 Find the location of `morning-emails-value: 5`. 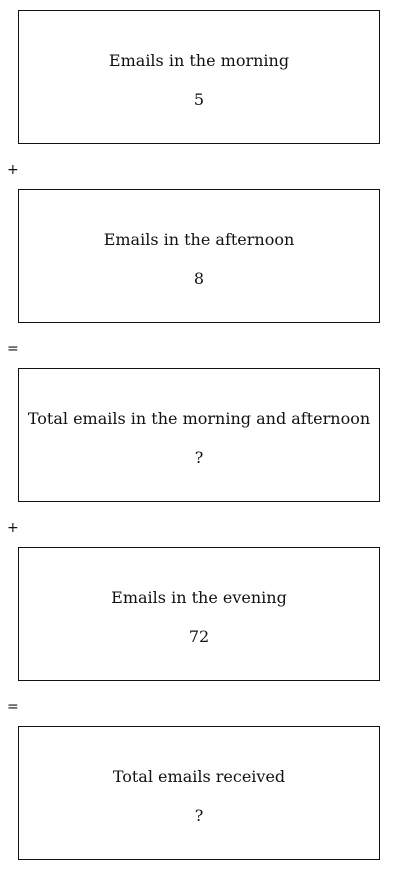

morning-emails-value: 5 is located at coordinates (199, 99).